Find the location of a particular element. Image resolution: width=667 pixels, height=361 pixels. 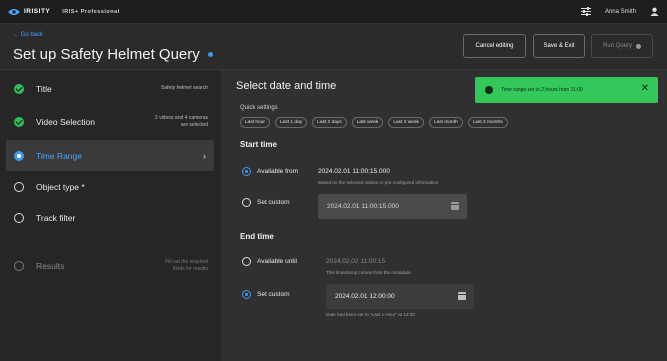

step-title: Title Safety helmet search is located at coordinates (110, 88).